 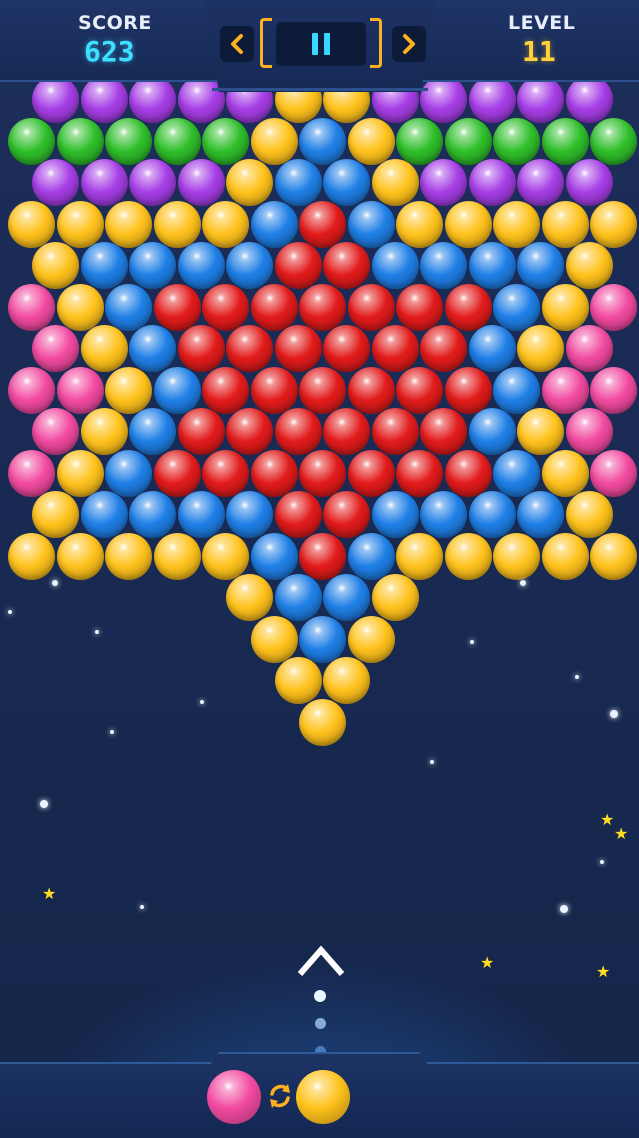 I want to click on star-icon: ★, so click(x=603, y=971).